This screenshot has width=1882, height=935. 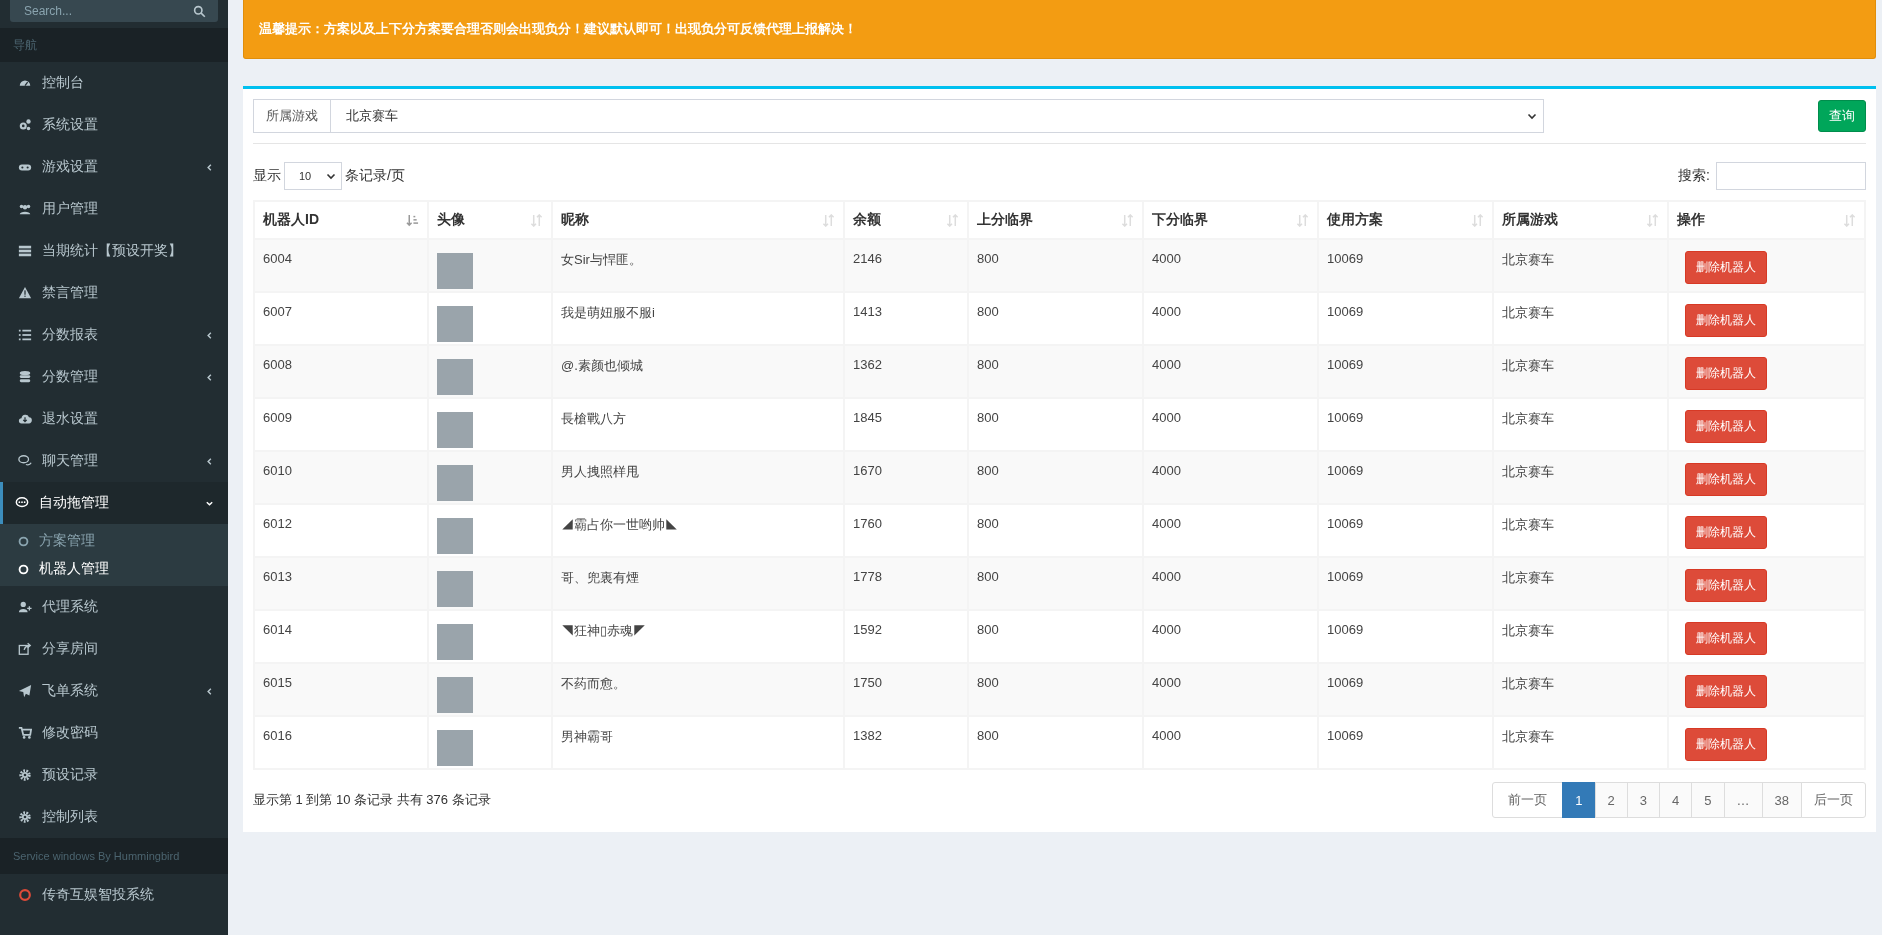 I want to click on table-cell: 6016, so click(x=277, y=735).